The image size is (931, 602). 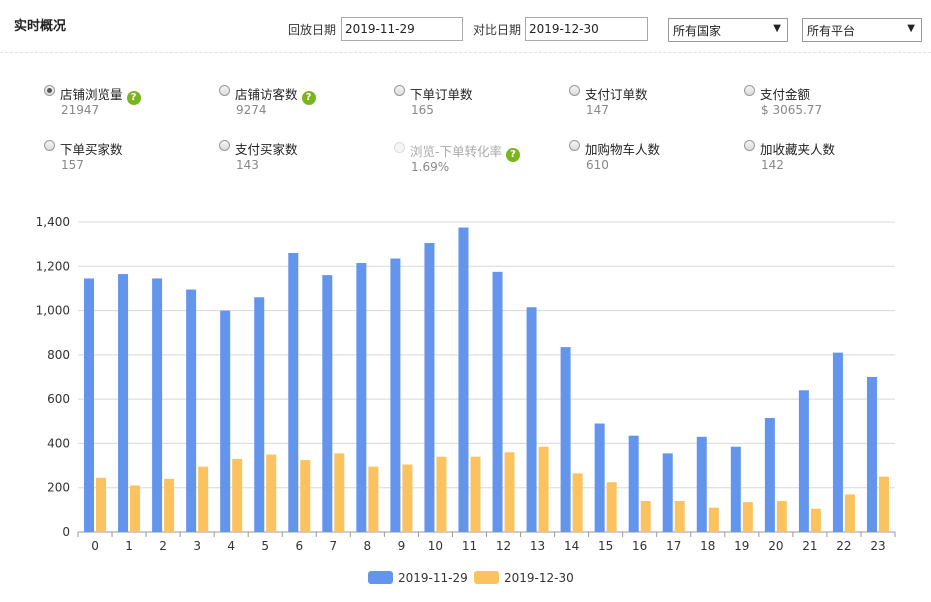 I want to click on y-tick-label: 600, so click(x=58, y=399).